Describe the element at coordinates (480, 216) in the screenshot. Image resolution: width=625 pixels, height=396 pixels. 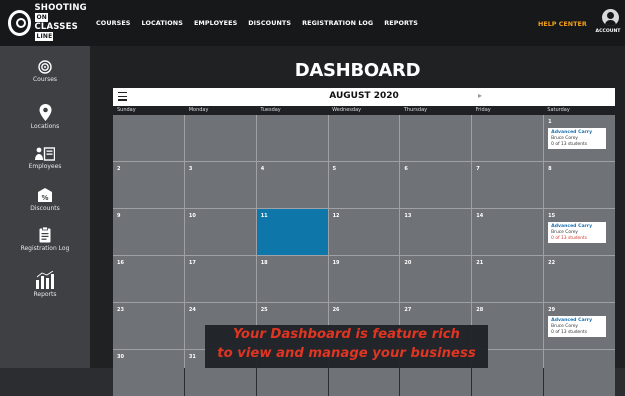
I see `day-number: 14` at that location.